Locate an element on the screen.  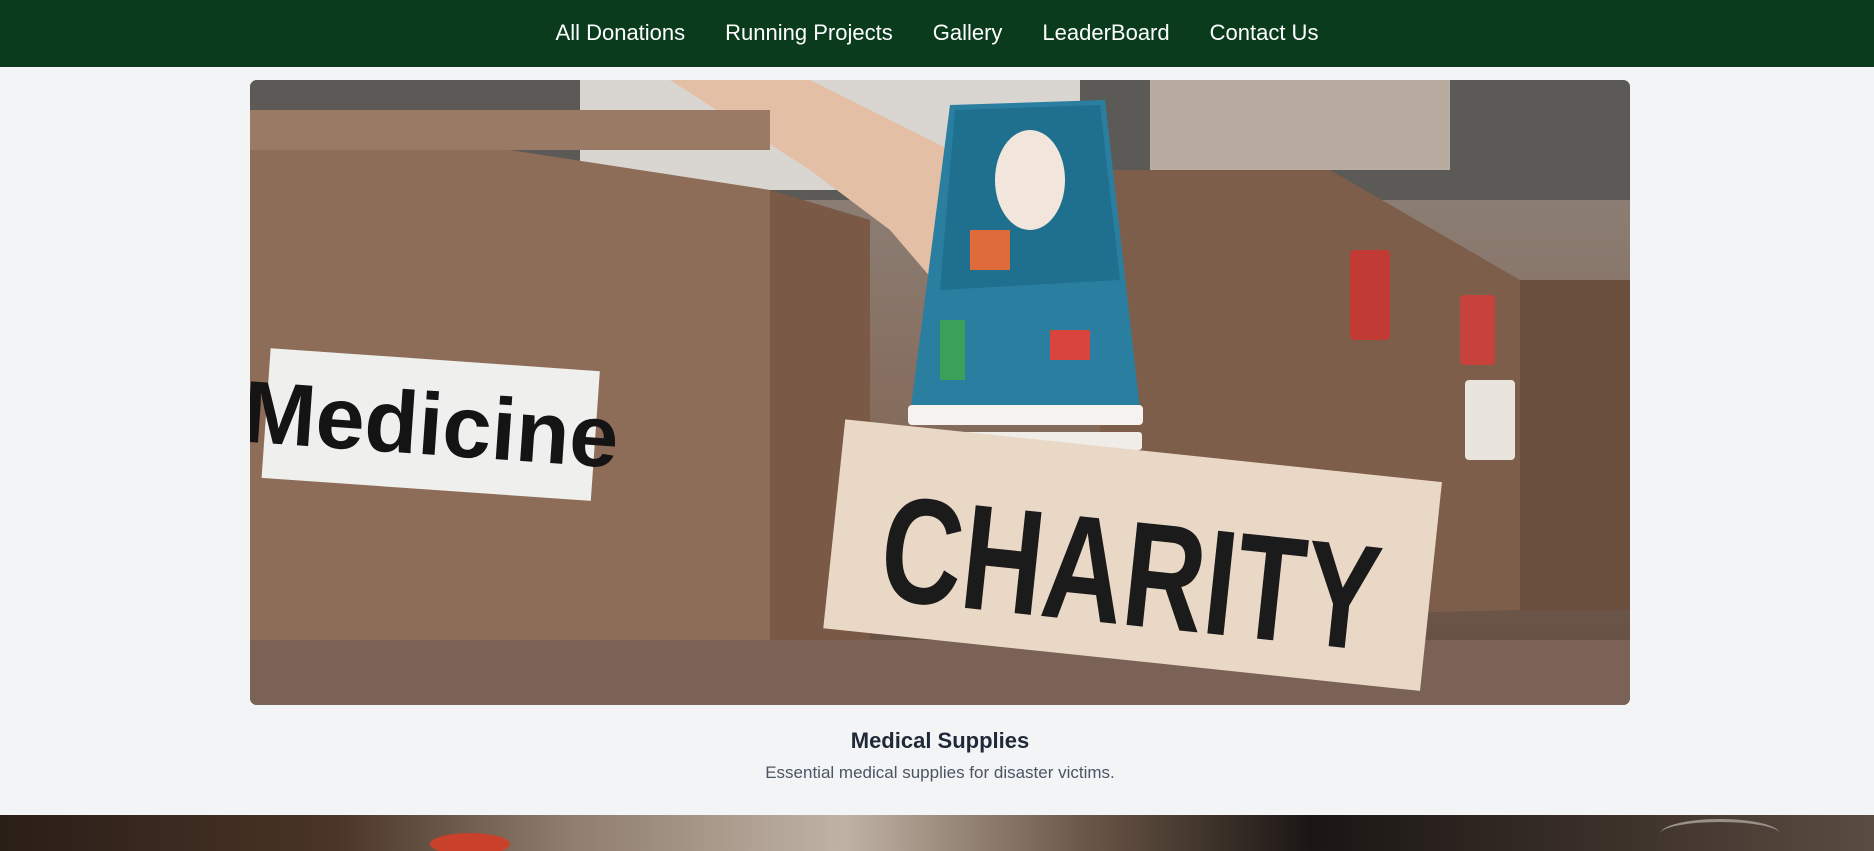
nav-running-projects: Running Projects is located at coordinates (809, 34).